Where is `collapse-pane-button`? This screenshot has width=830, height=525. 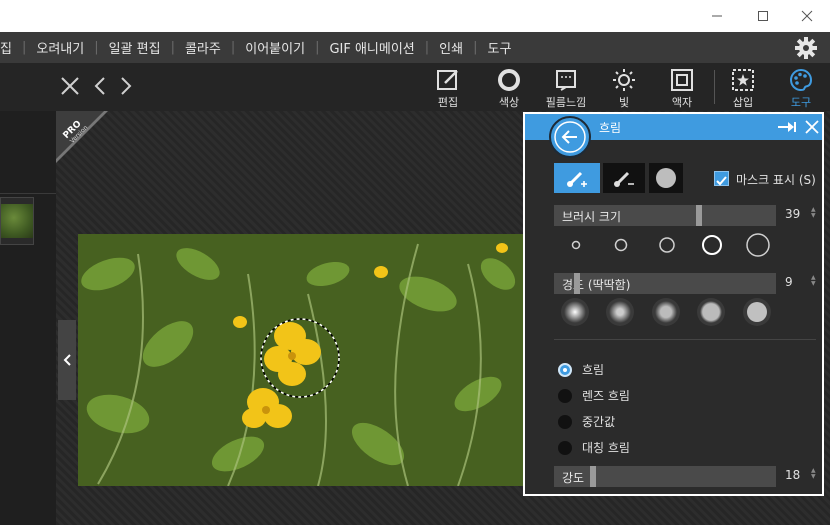 collapse-pane-button is located at coordinates (67, 360).